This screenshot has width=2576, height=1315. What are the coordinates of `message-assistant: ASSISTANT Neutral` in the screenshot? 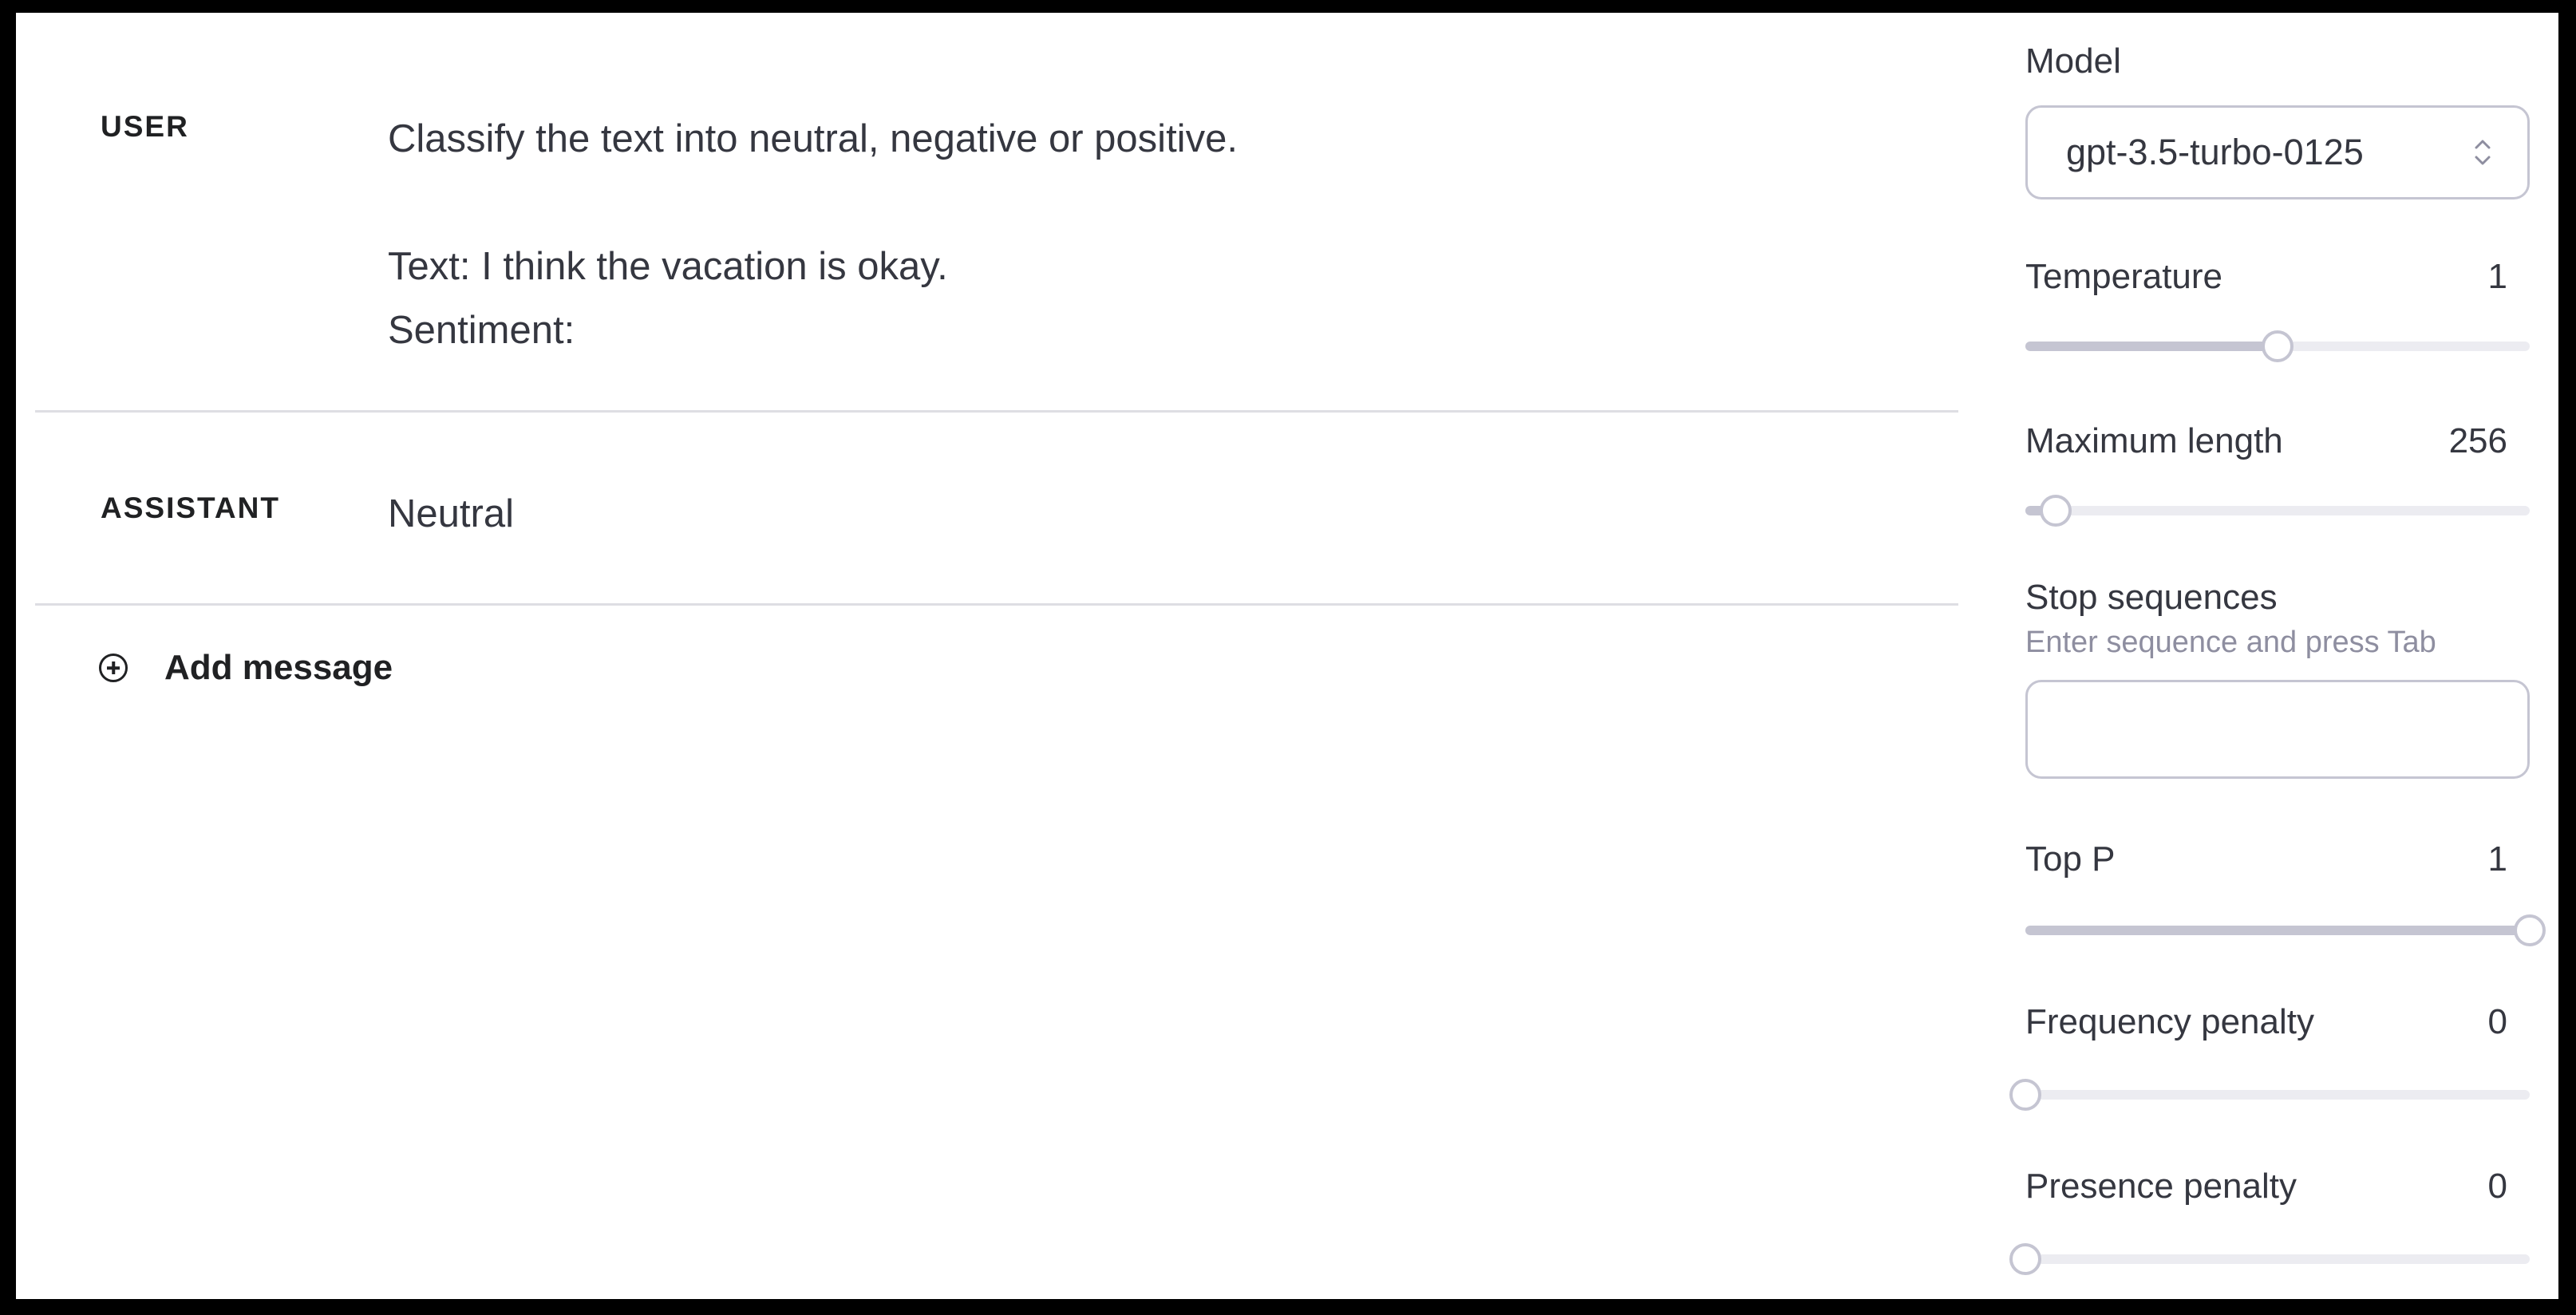 It's located at (987, 508).